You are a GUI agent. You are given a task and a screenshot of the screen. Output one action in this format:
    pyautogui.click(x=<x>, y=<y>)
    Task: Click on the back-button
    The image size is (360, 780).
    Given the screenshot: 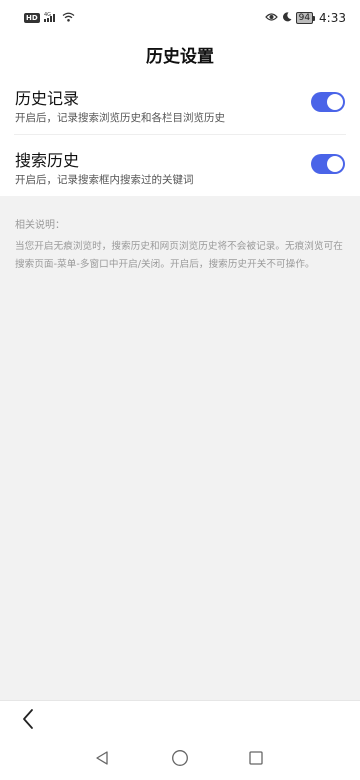 What is the action you would take?
    pyautogui.click(x=28, y=721)
    